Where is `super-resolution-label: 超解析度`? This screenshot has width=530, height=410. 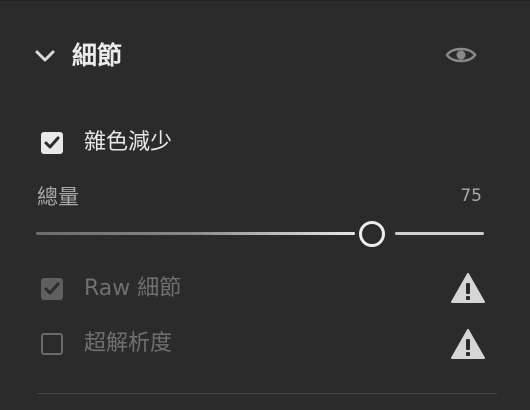
super-resolution-label: 超解析度 is located at coordinates (128, 343).